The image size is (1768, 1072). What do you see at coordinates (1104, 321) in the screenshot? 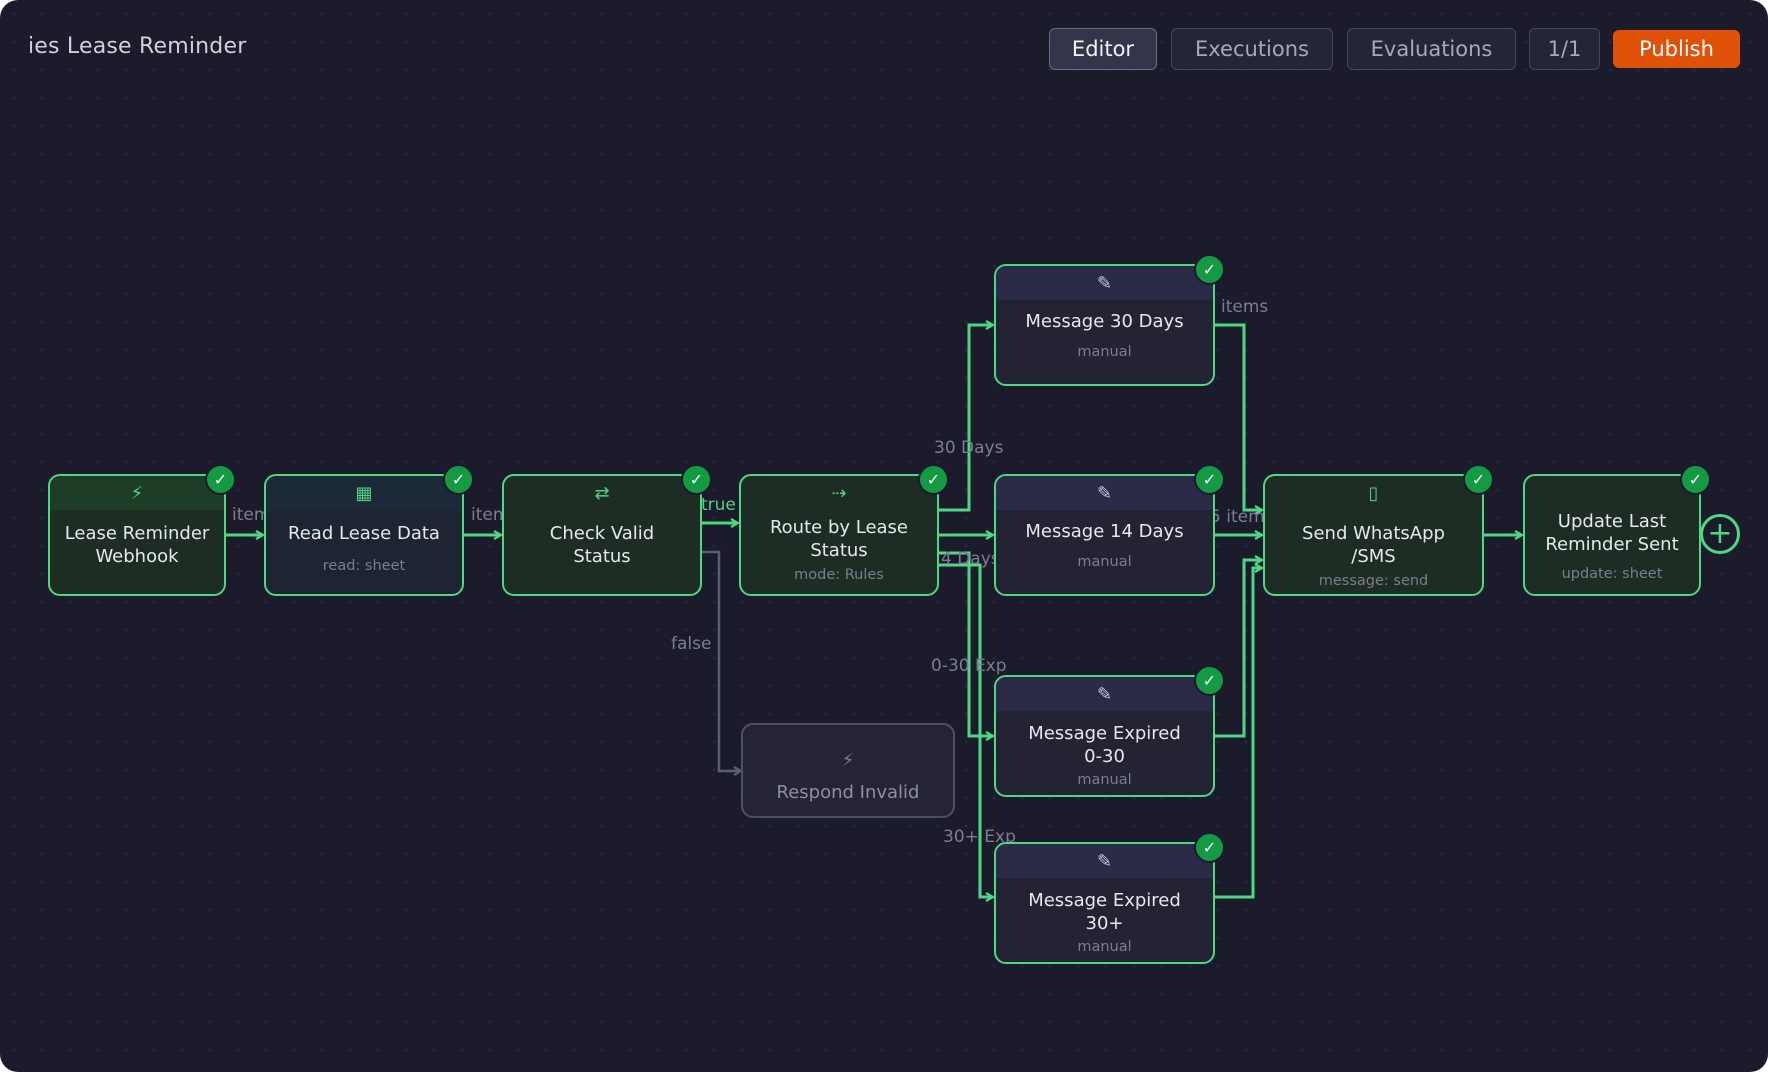
I see `node-title: Message 30 Days` at bounding box center [1104, 321].